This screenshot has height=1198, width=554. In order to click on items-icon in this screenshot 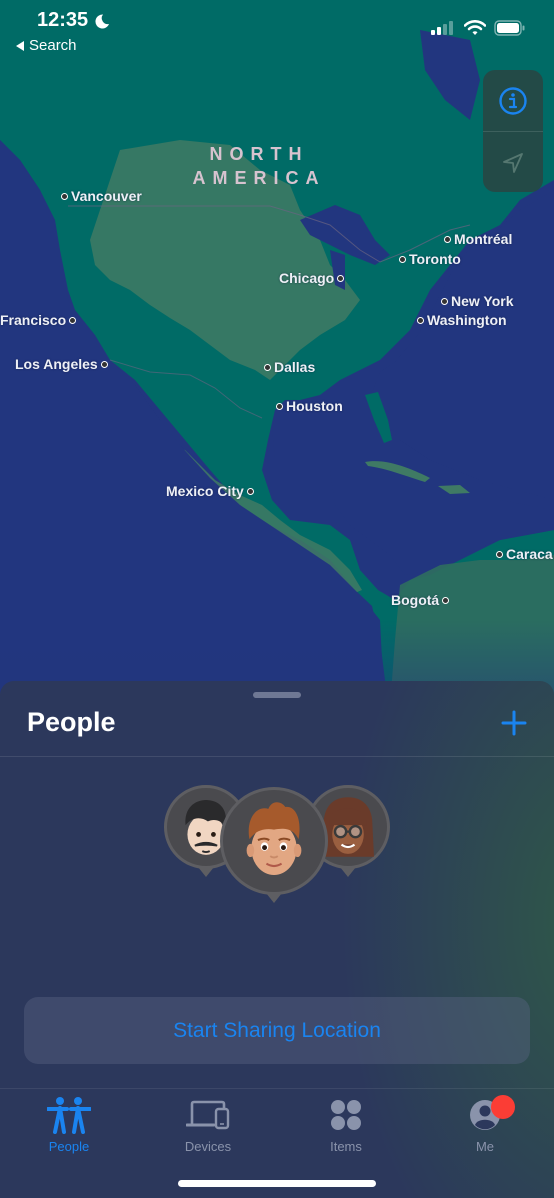, I will do `click(346, 1115)`.